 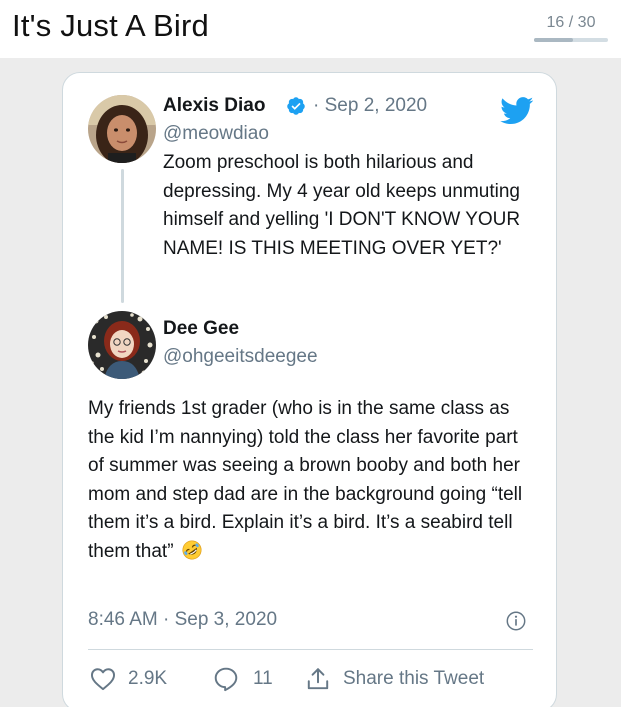 What do you see at coordinates (516, 621) in the screenshot?
I see `info-icon` at bounding box center [516, 621].